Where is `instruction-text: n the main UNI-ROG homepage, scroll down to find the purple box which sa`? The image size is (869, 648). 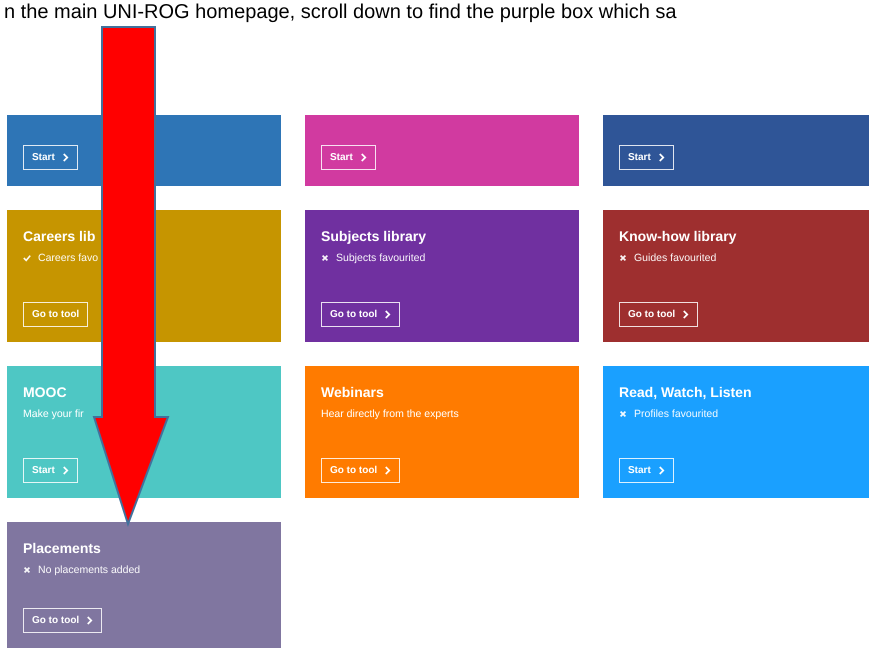
instruction-text: n the main UNI-ROG homepage, scroll down to find the purple box which sa is located at coordinates (341, 12).